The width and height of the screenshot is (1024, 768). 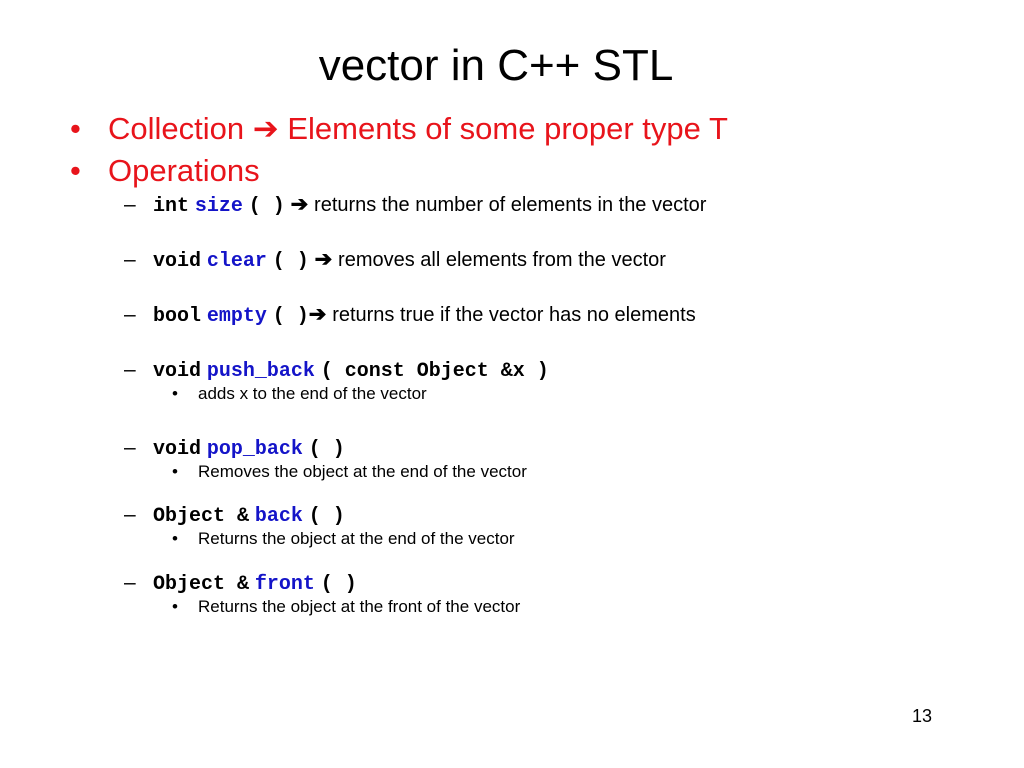 I want to click on page-number: 13, so click(x=922, y=716).